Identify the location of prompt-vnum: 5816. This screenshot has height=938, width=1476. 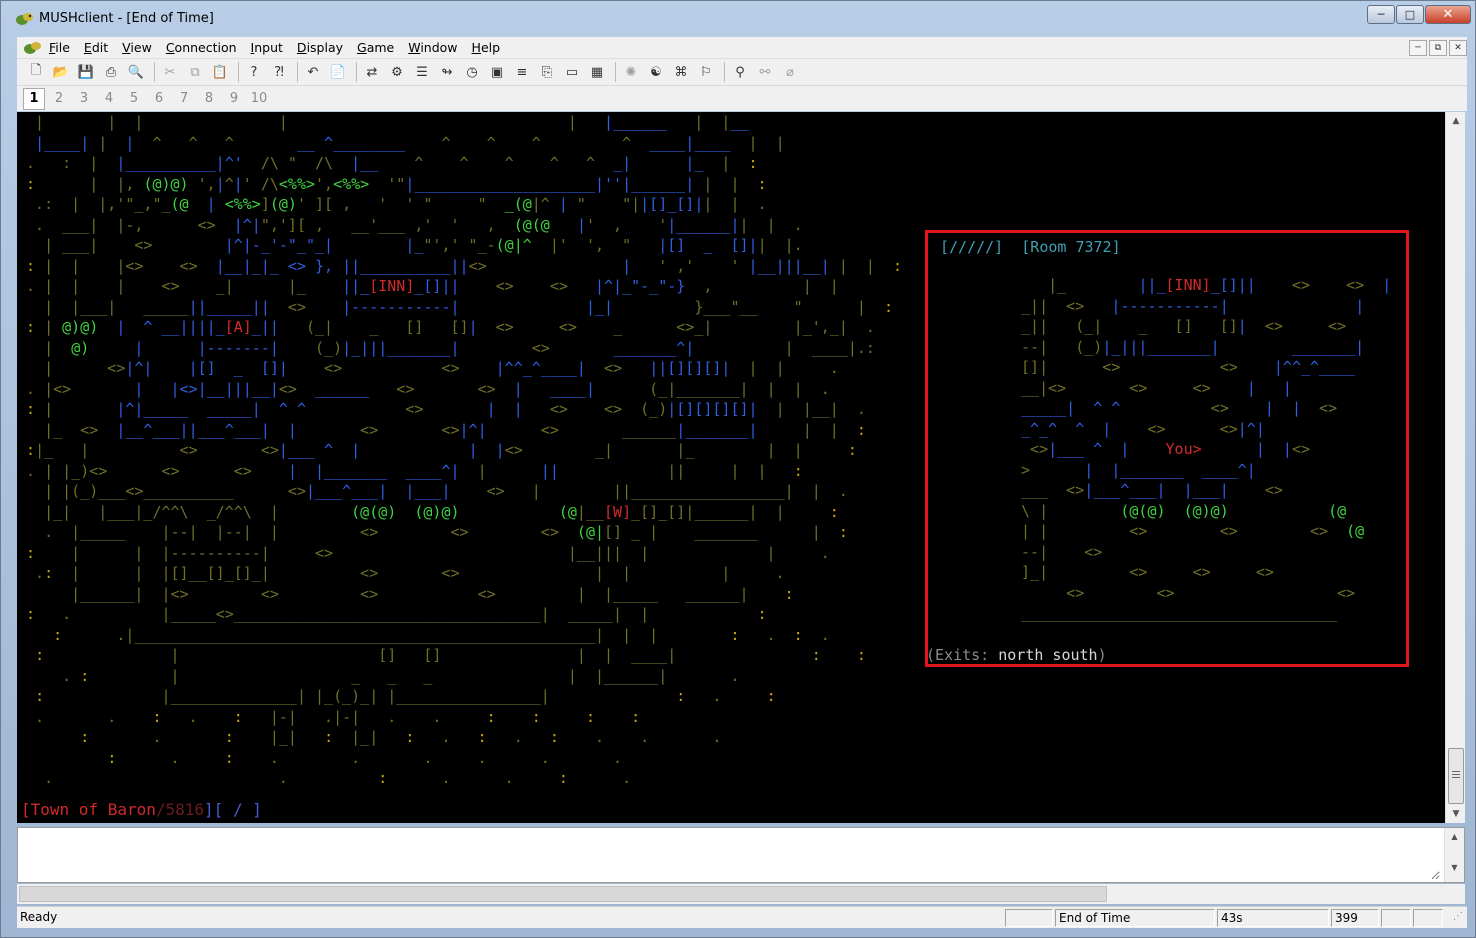
(185, 809).